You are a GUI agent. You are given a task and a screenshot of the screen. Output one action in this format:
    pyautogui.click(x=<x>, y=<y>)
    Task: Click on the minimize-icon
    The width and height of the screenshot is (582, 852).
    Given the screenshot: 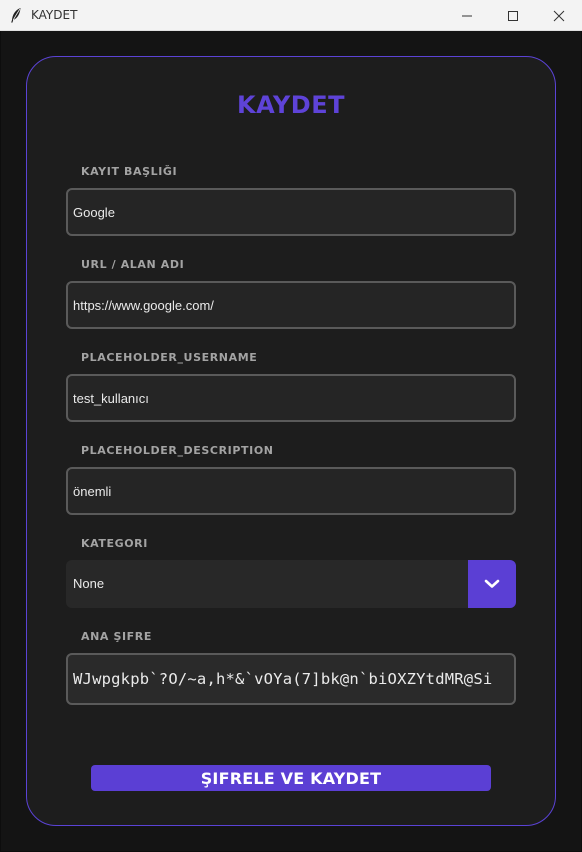 What is the action you would take?
    pyautogui.click(x=467, y=15)
    